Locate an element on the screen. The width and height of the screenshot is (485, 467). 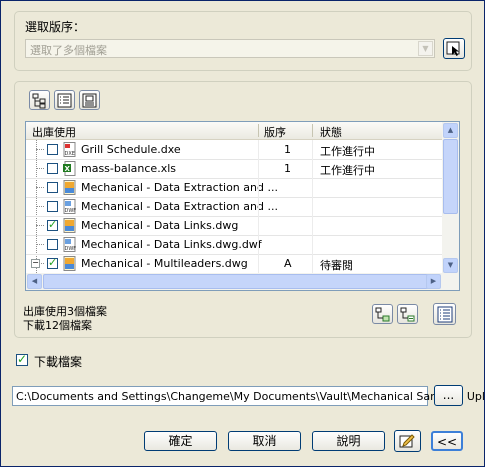
detail-view-icon is located at coordinates (89, 100).